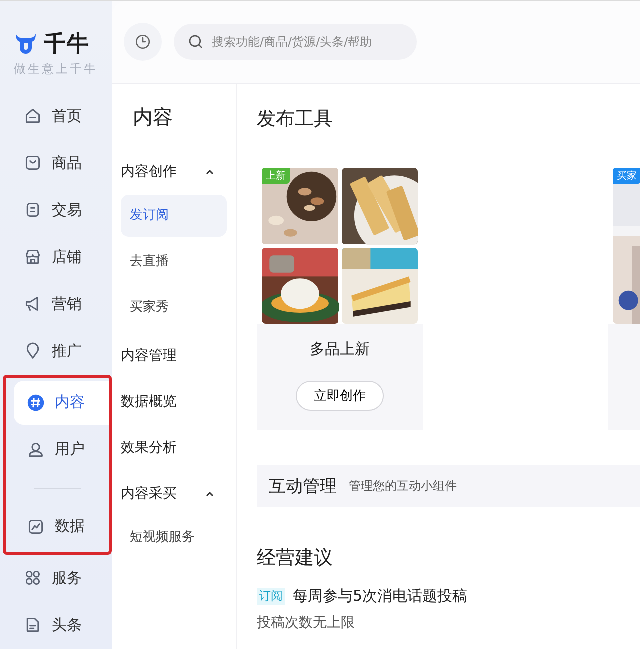 The width and height of the screenshot is (640, 649). What do you see at coordinates (340, 396) in the screenshot?
I see `create-button: 立即创作` at bounding box center [340, 396].